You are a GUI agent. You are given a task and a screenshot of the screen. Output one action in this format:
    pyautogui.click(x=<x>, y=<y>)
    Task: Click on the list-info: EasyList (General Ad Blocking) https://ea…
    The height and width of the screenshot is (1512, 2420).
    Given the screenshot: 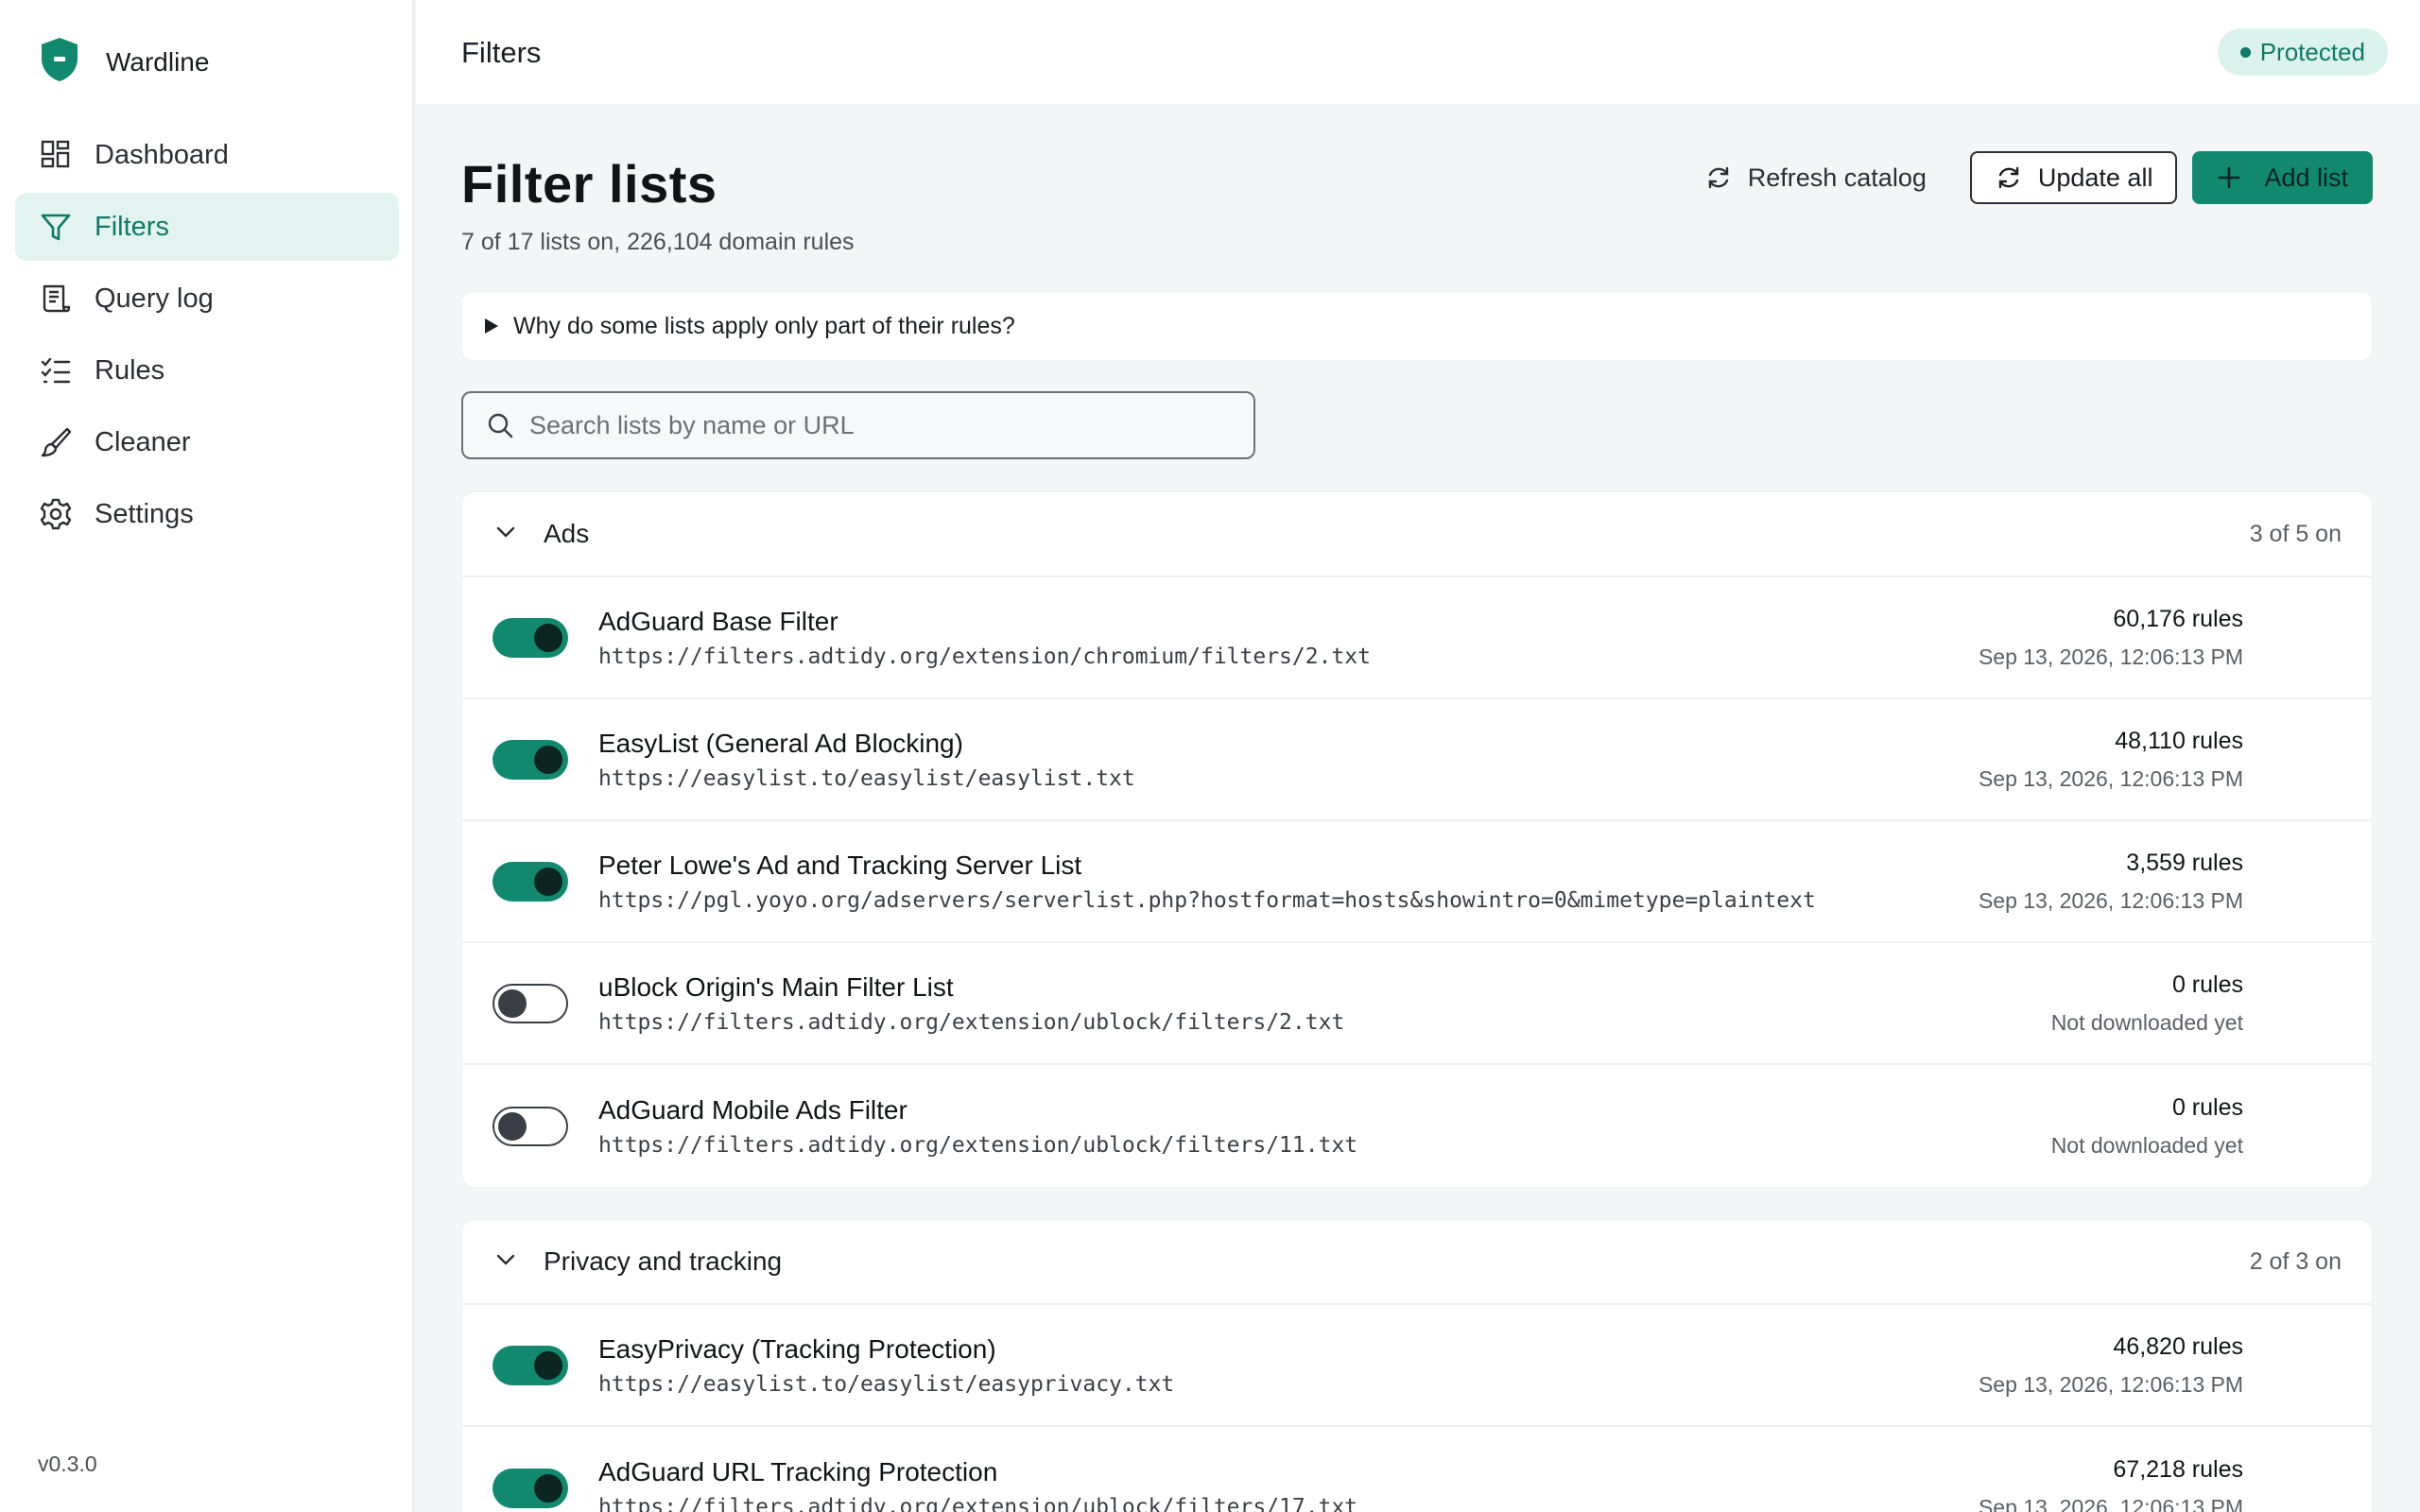 What is the action you would take?
    pyautogui.click(x=866, y=760)
    